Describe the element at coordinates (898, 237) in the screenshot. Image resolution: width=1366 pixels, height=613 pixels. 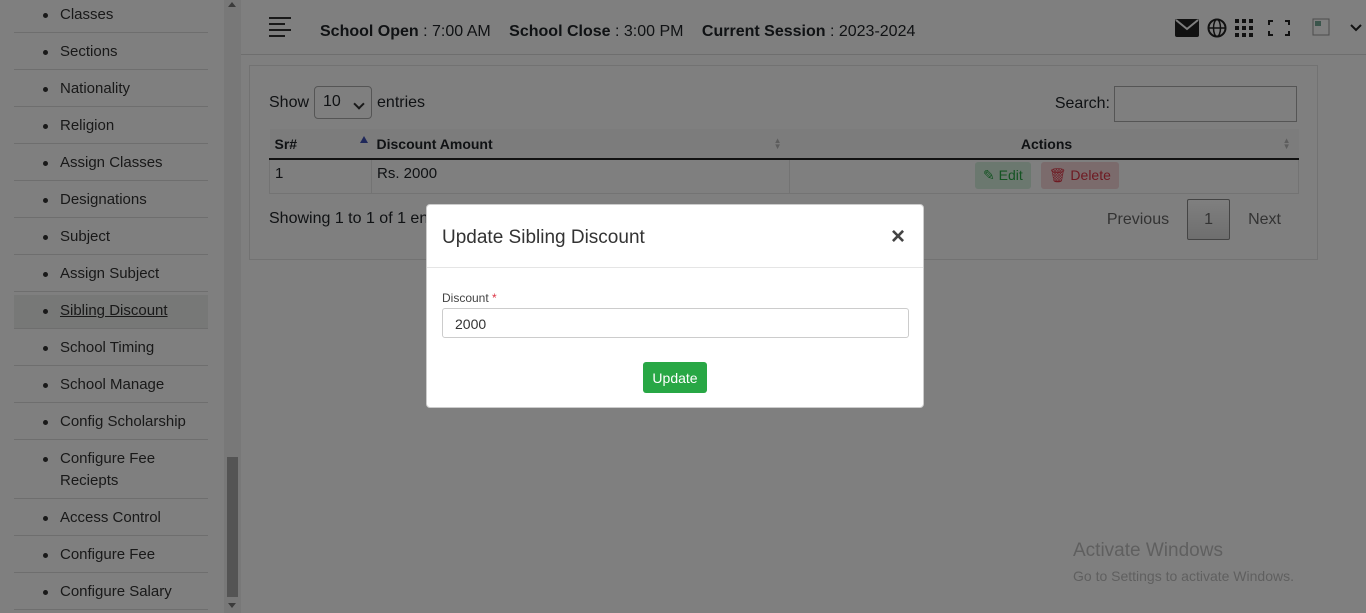
I see `close-icon: ×` at that location.